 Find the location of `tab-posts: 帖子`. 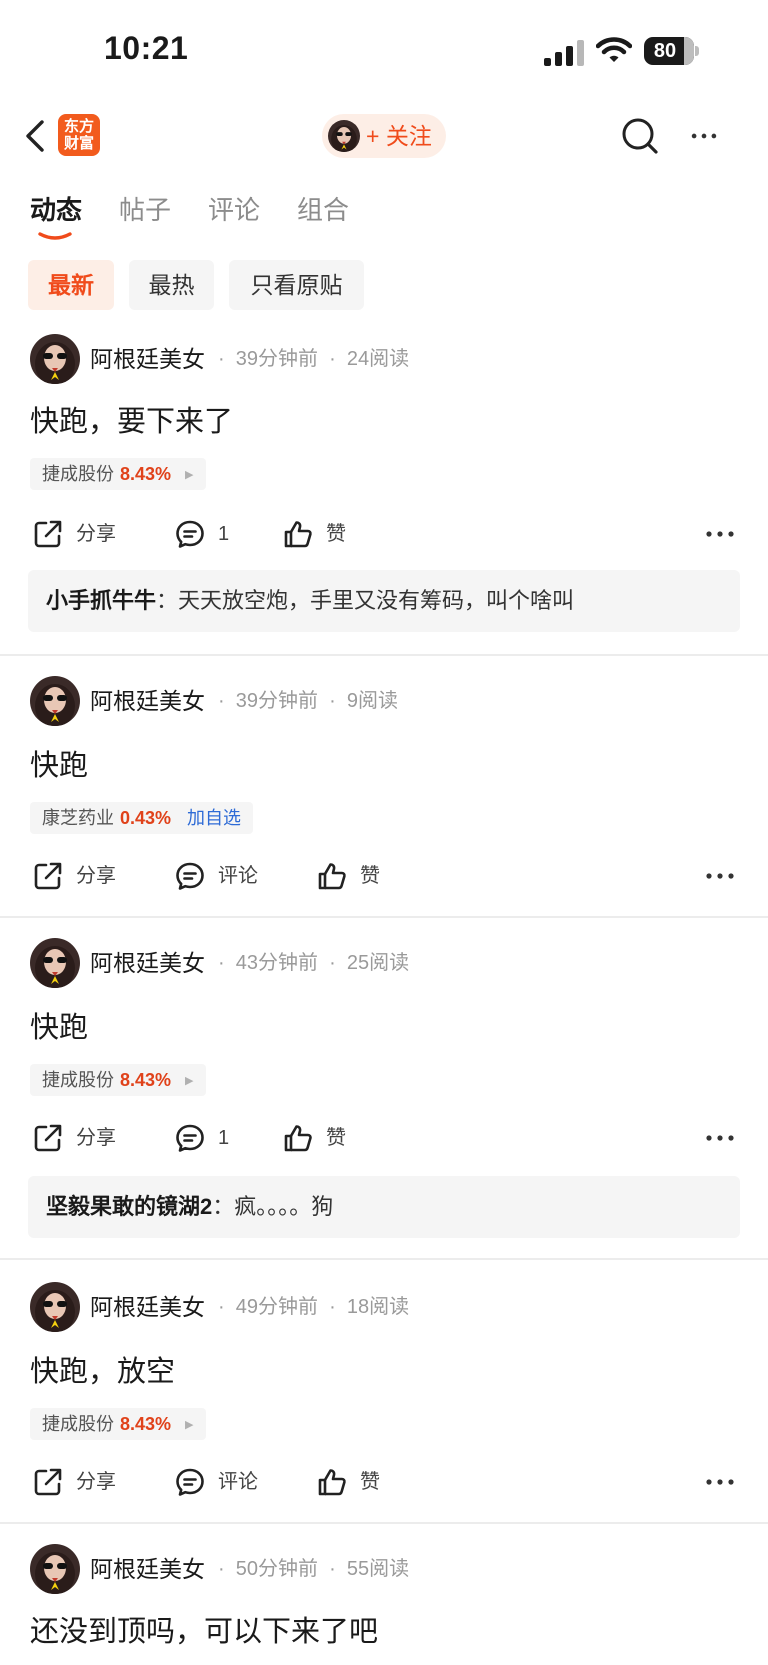

tab-posts: 帖子 is located at coordinates (145, 210).